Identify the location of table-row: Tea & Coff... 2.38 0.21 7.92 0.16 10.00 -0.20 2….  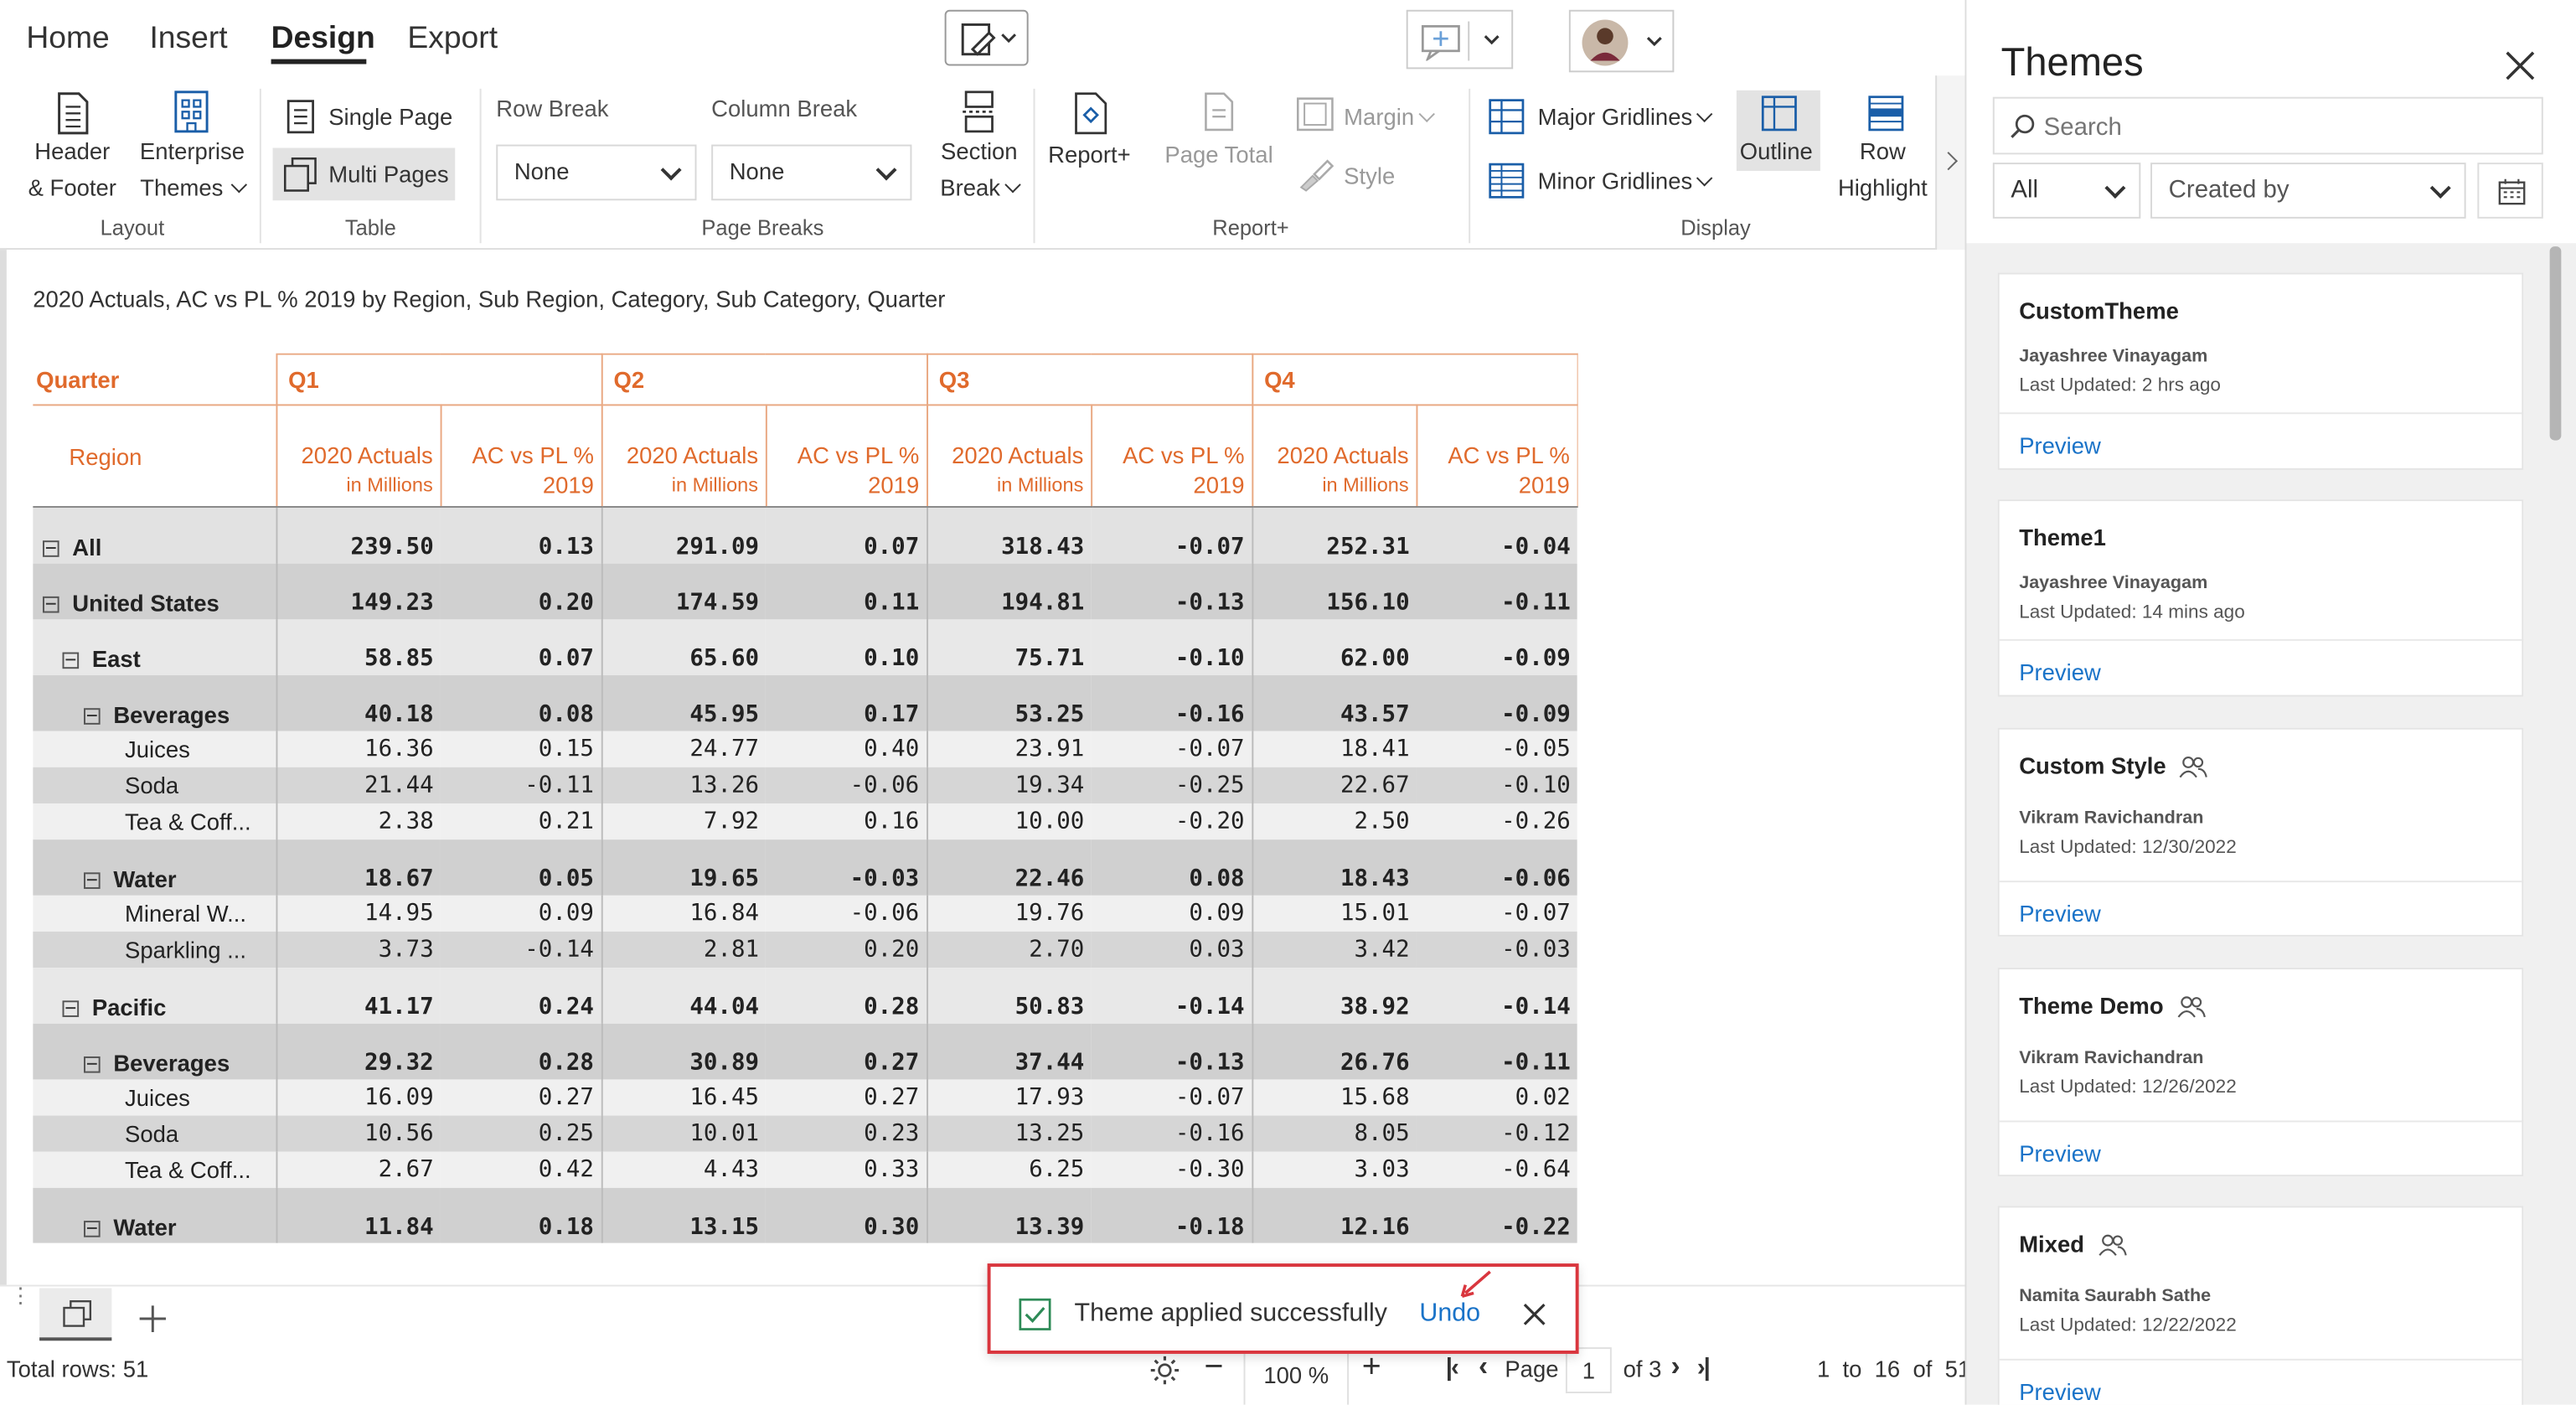
(805, 820).